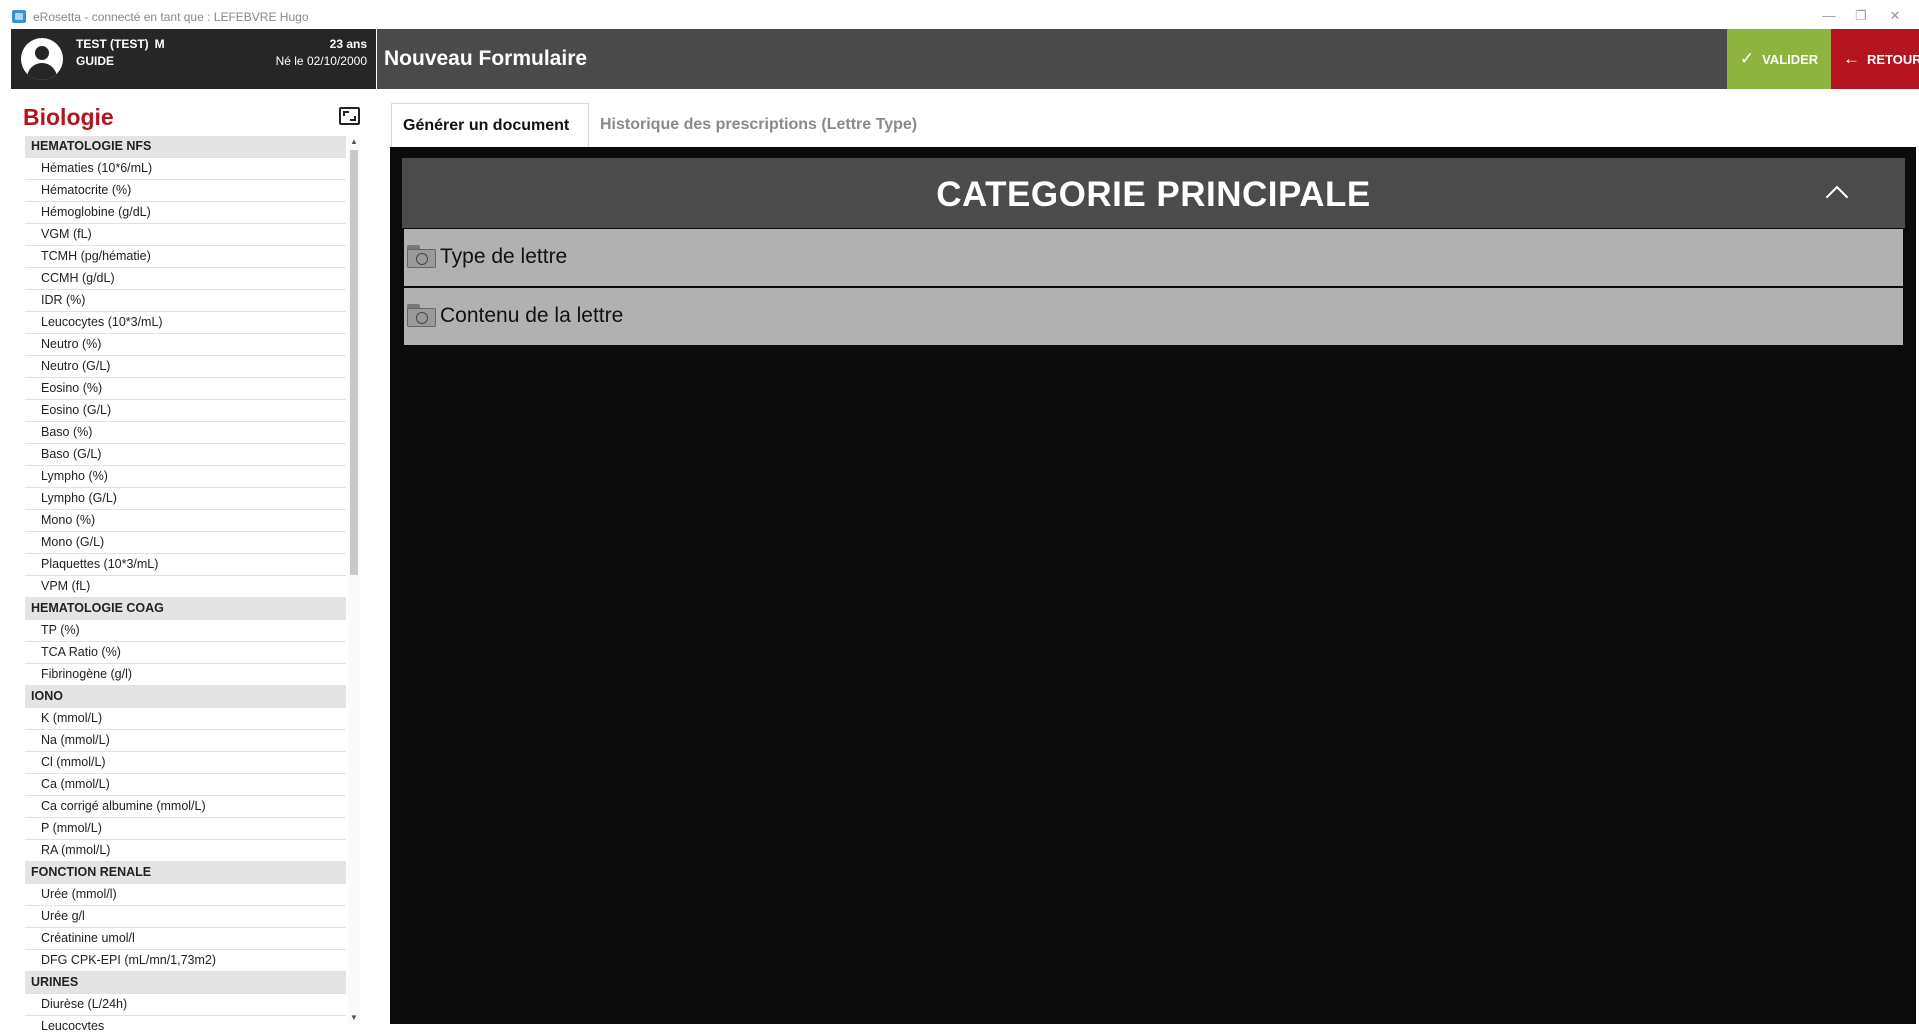  What do you see at coordinates (68, 117) in the screenshot?
I see `sidebar-heading: Biologie` at bounding box center [68, 117].